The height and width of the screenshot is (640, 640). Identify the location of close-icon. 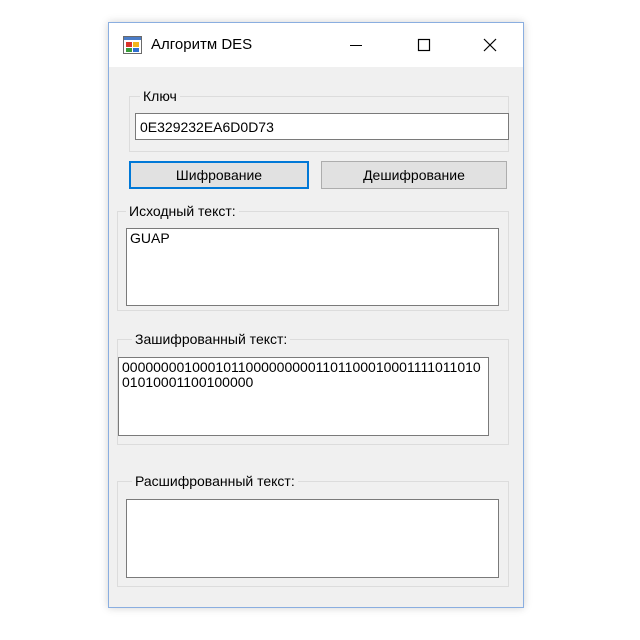
(490, 45).